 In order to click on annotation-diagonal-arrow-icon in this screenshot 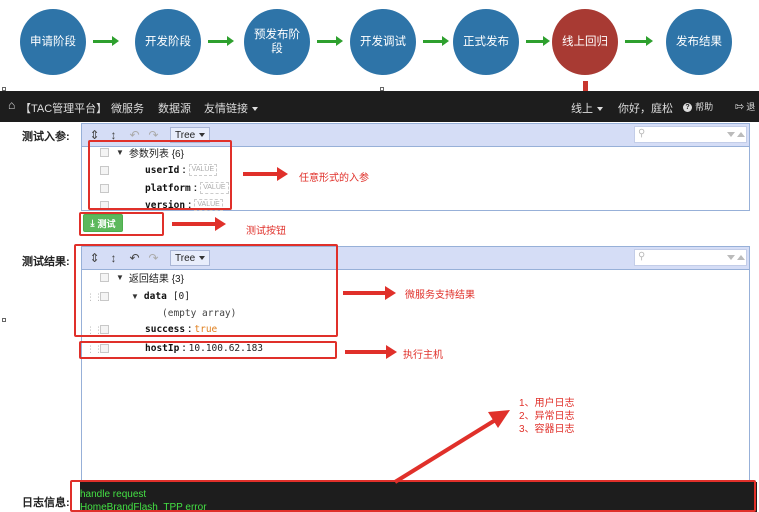, I will do `click(451, 447)`.